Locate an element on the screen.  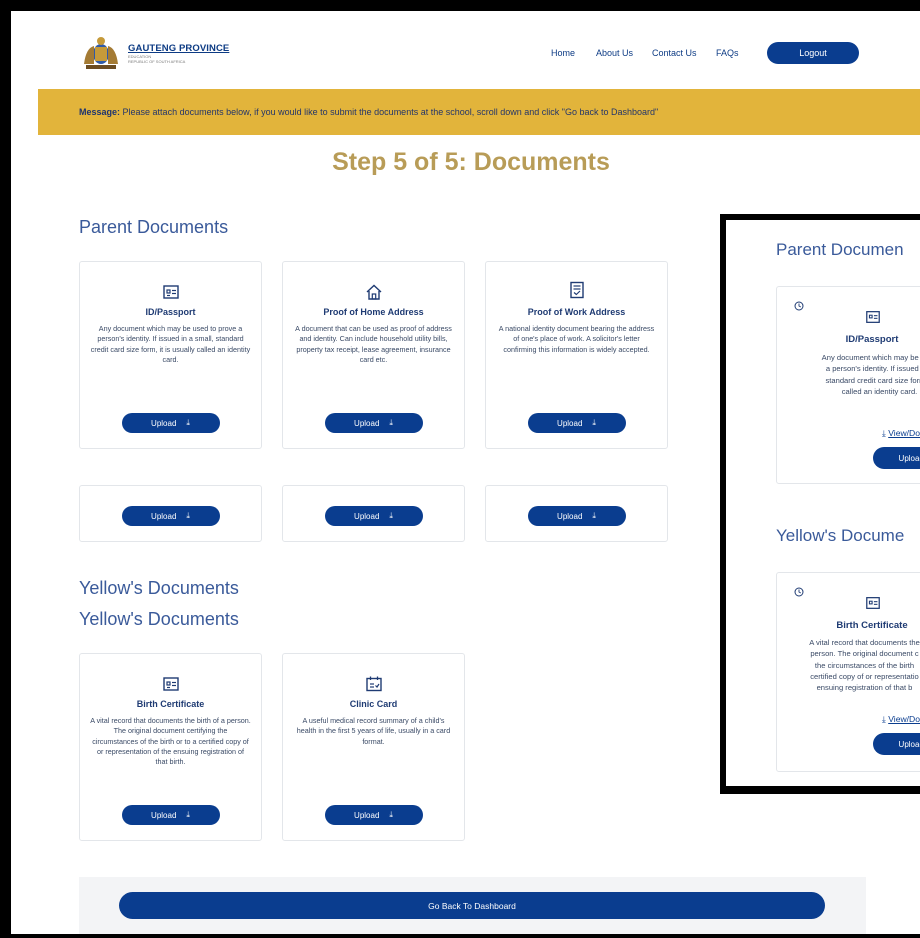
desc-line: the circumstances of the birth is located at coordinates (864, 665).